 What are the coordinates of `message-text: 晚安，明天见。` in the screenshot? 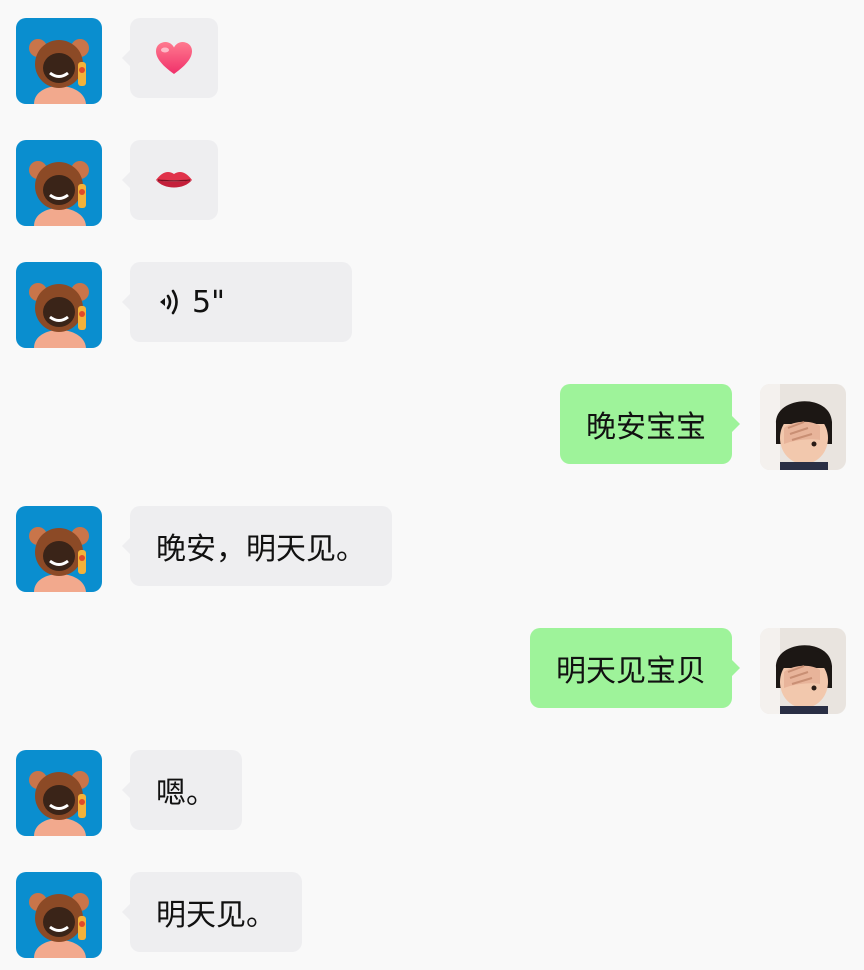 It's located at (261, 549).